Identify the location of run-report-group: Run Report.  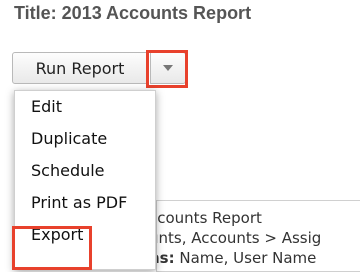
(100, 68).